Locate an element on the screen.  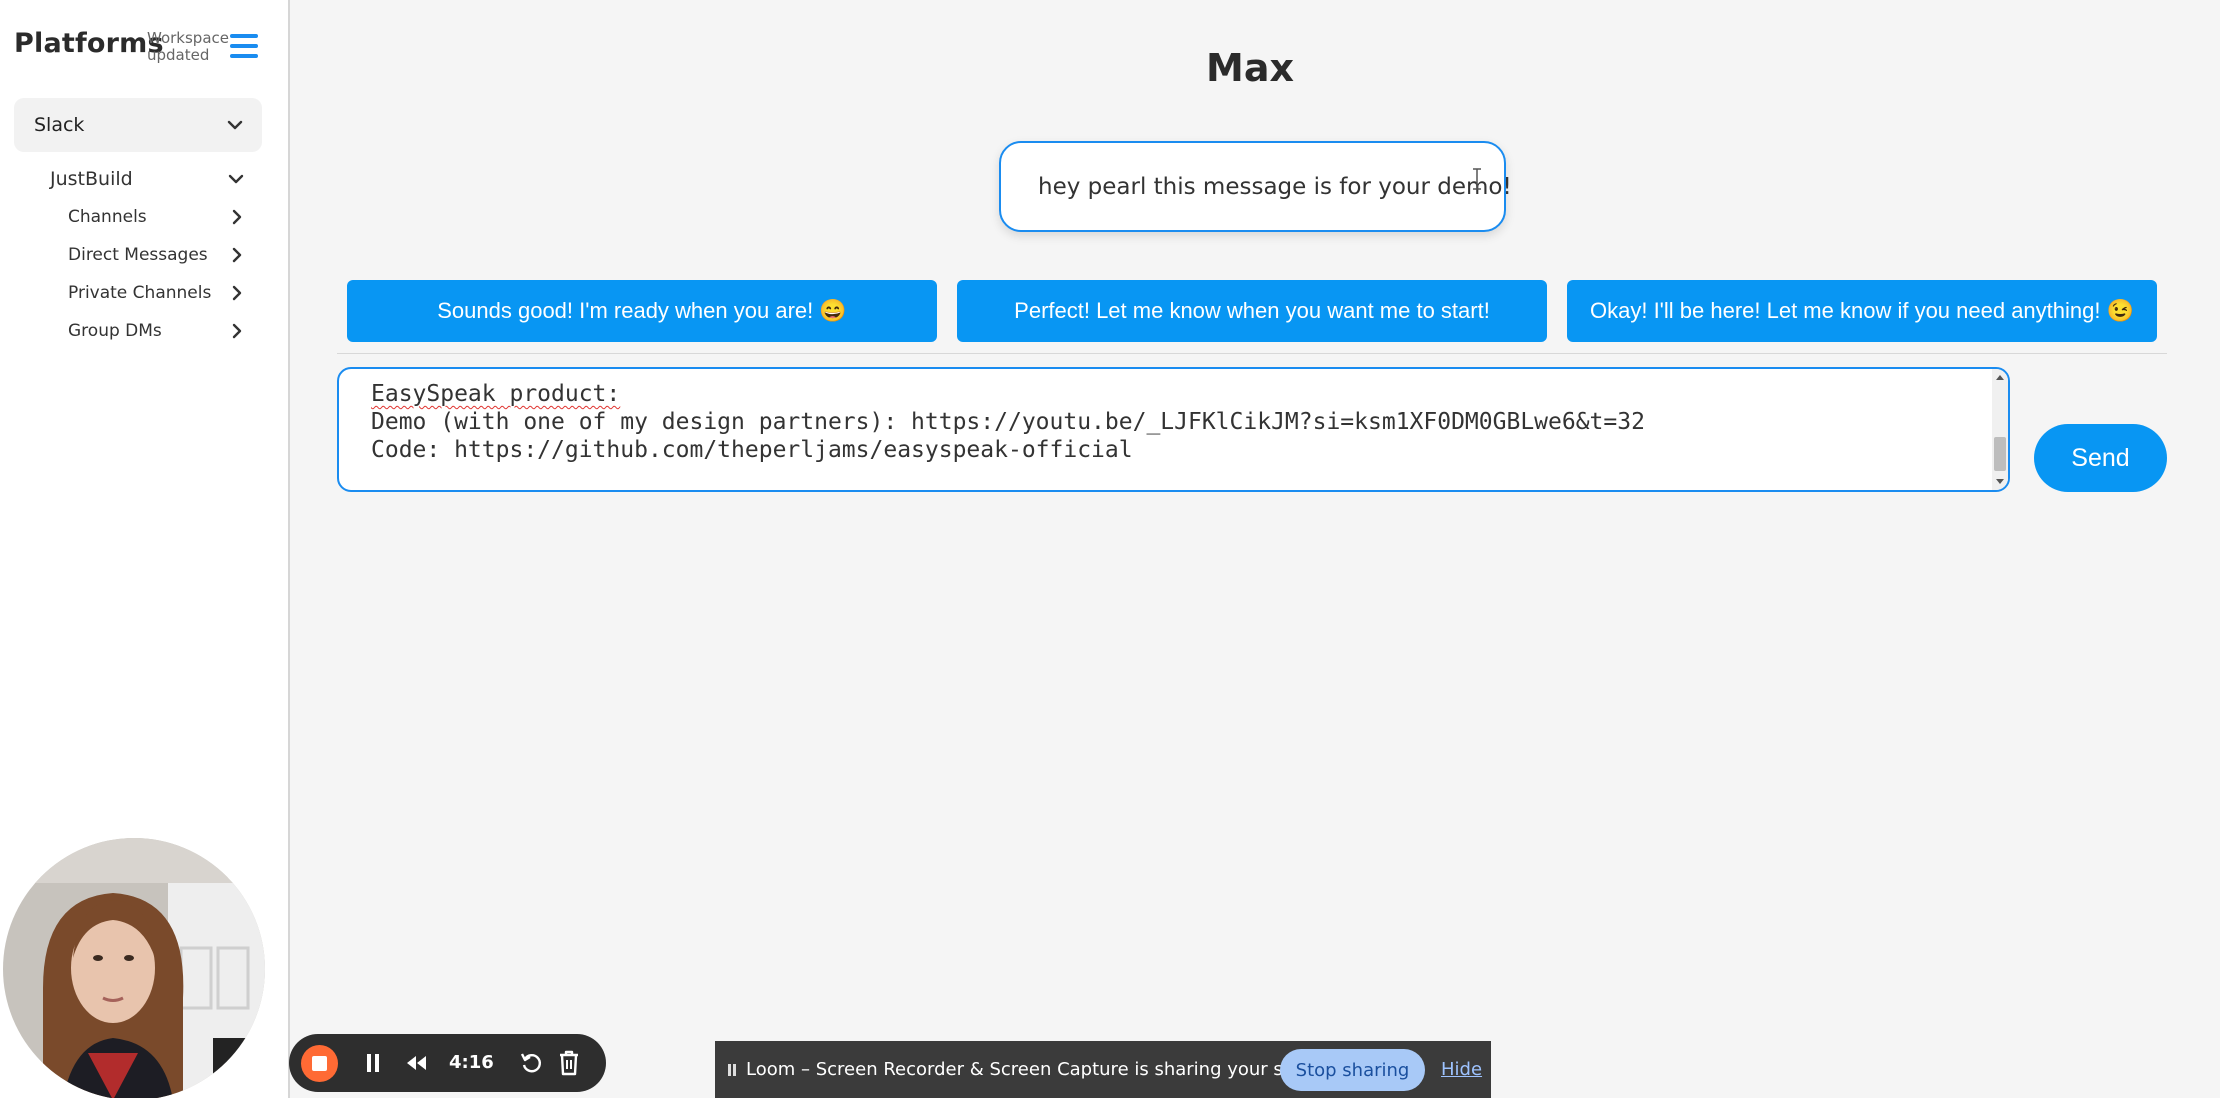
scroll-down-arrow-icon is located at coordinates (2000, 482).